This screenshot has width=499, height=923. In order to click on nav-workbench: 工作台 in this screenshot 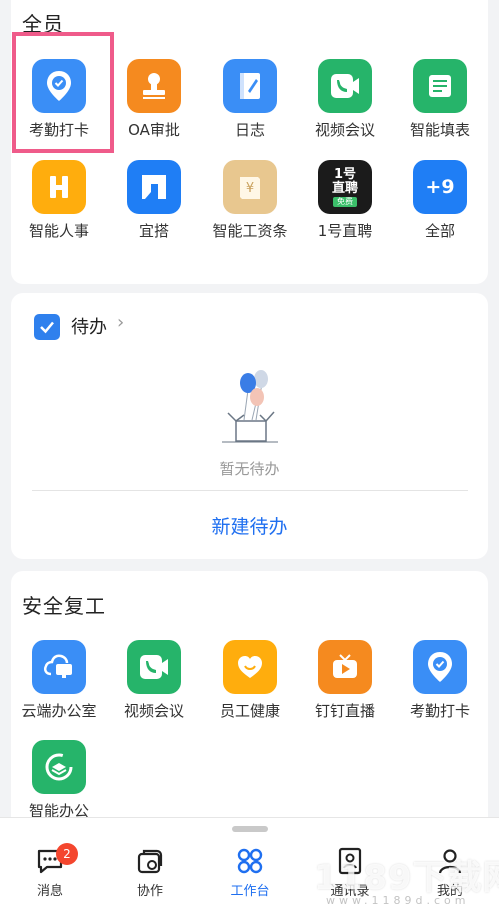, I will do `click(250, 872)`.